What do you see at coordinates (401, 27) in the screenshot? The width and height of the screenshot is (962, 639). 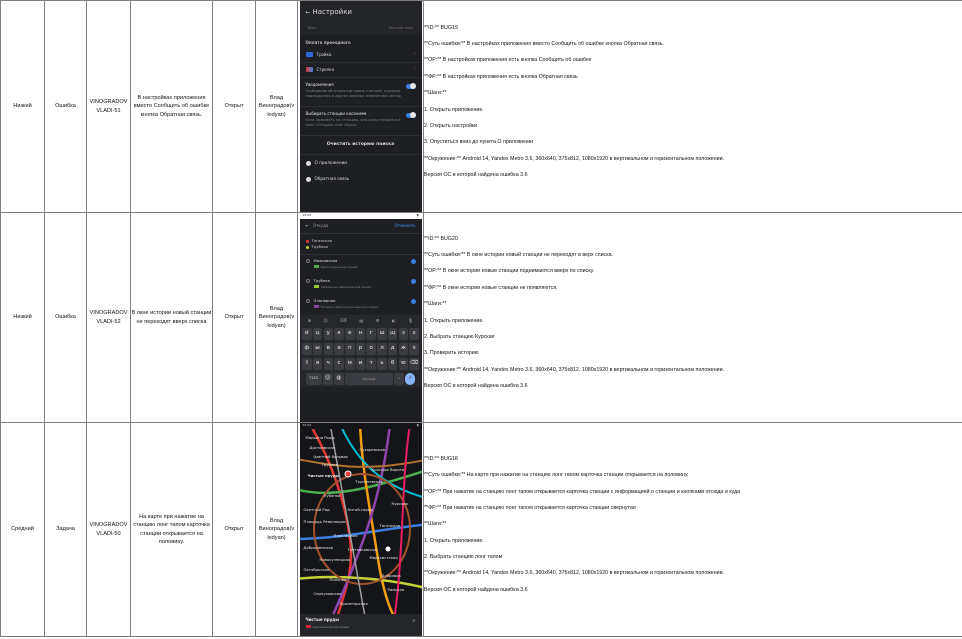 I see `lang-value: Русский язык` at bounding box center [401, 27].